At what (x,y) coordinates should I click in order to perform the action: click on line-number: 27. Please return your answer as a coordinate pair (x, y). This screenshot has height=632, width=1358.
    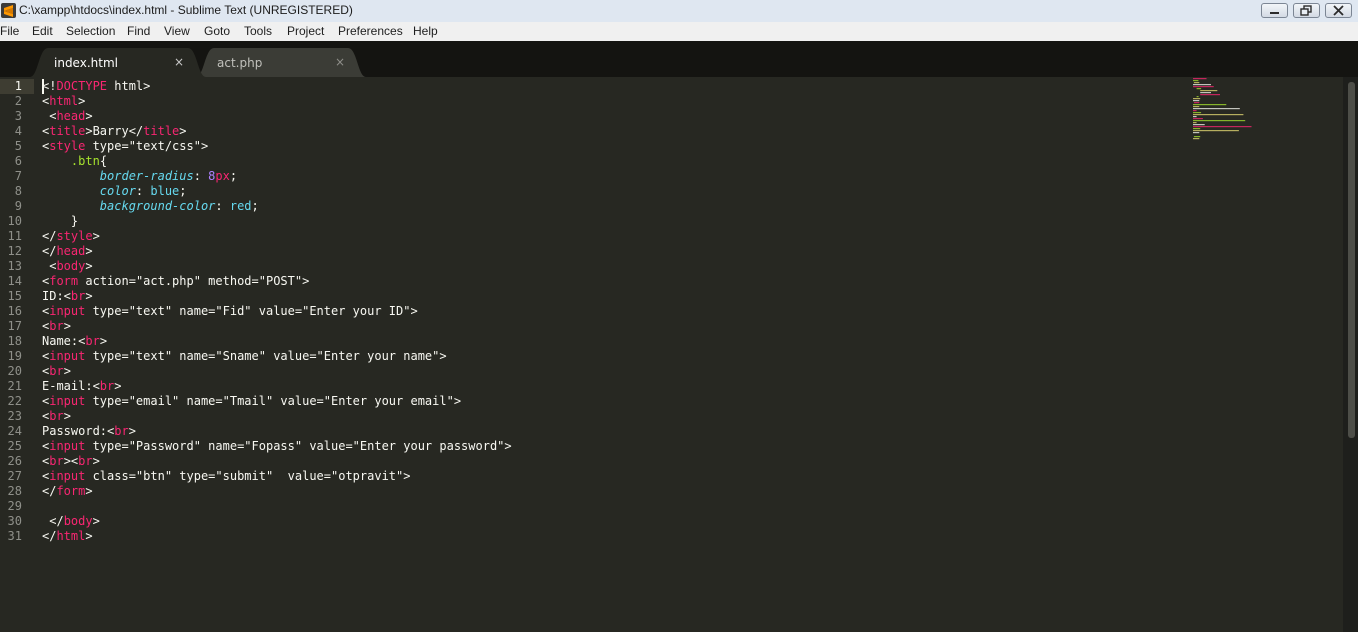
    Looking at the image, I should click on (14, 476).